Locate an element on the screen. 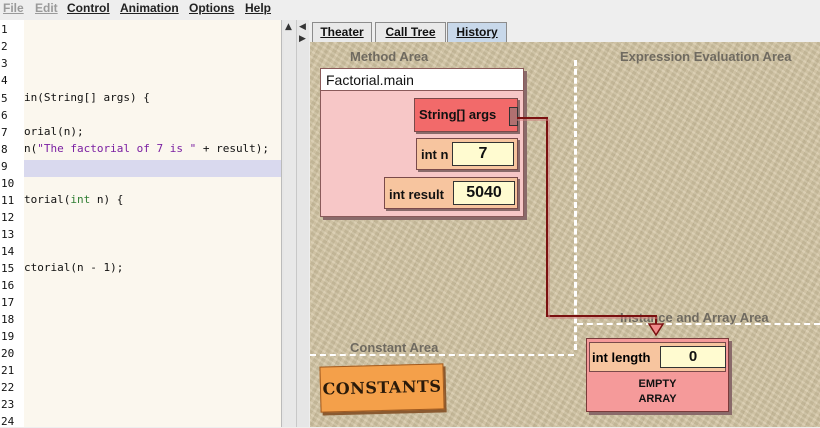  menubar: File Edit Control Animation Options Help is located at coordinates (410, 9).